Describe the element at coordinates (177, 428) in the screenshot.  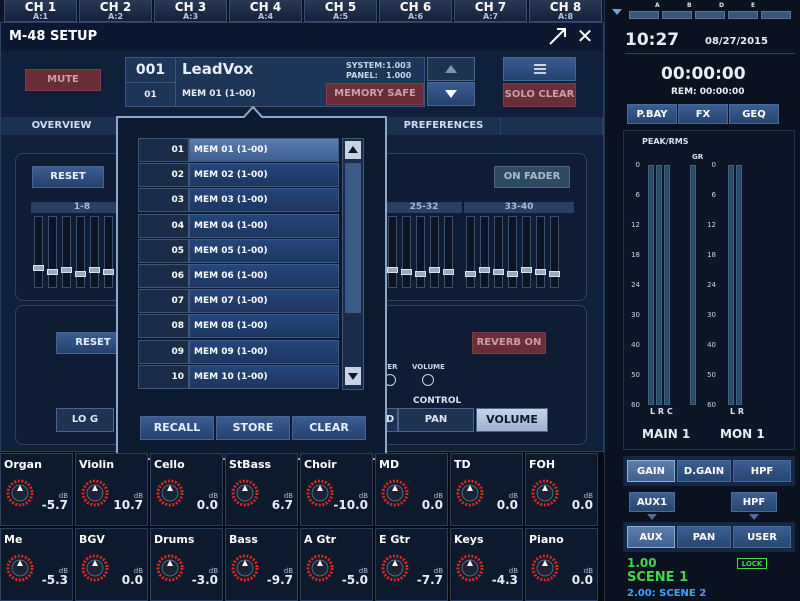
I see `recall-button: RECALL` at that location.